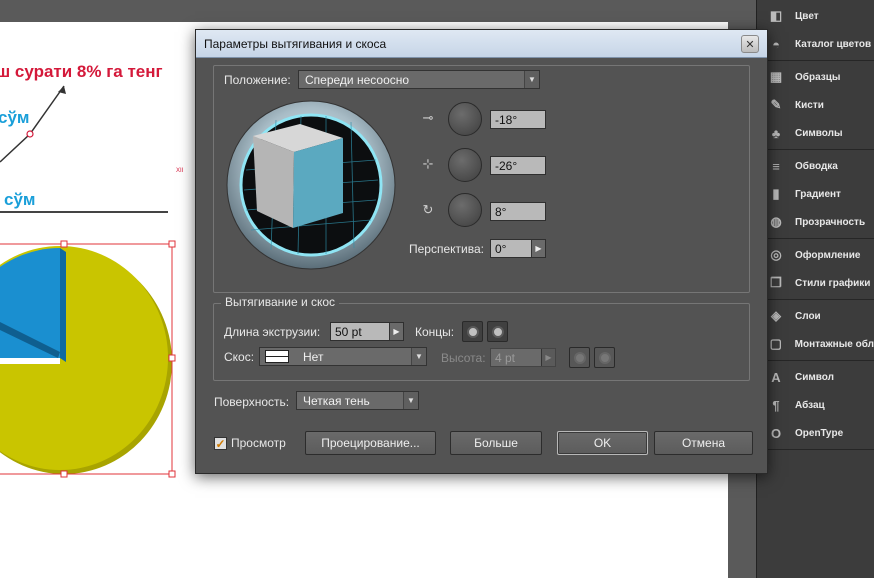 This screenshot has height=578, width=874. I want to click on appearance-icon: ◎, so click(776, 254).